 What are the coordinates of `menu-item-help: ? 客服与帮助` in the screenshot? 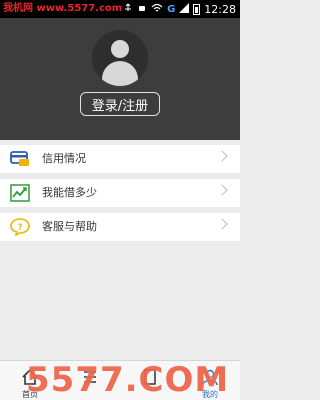 It's located at (120, 227).